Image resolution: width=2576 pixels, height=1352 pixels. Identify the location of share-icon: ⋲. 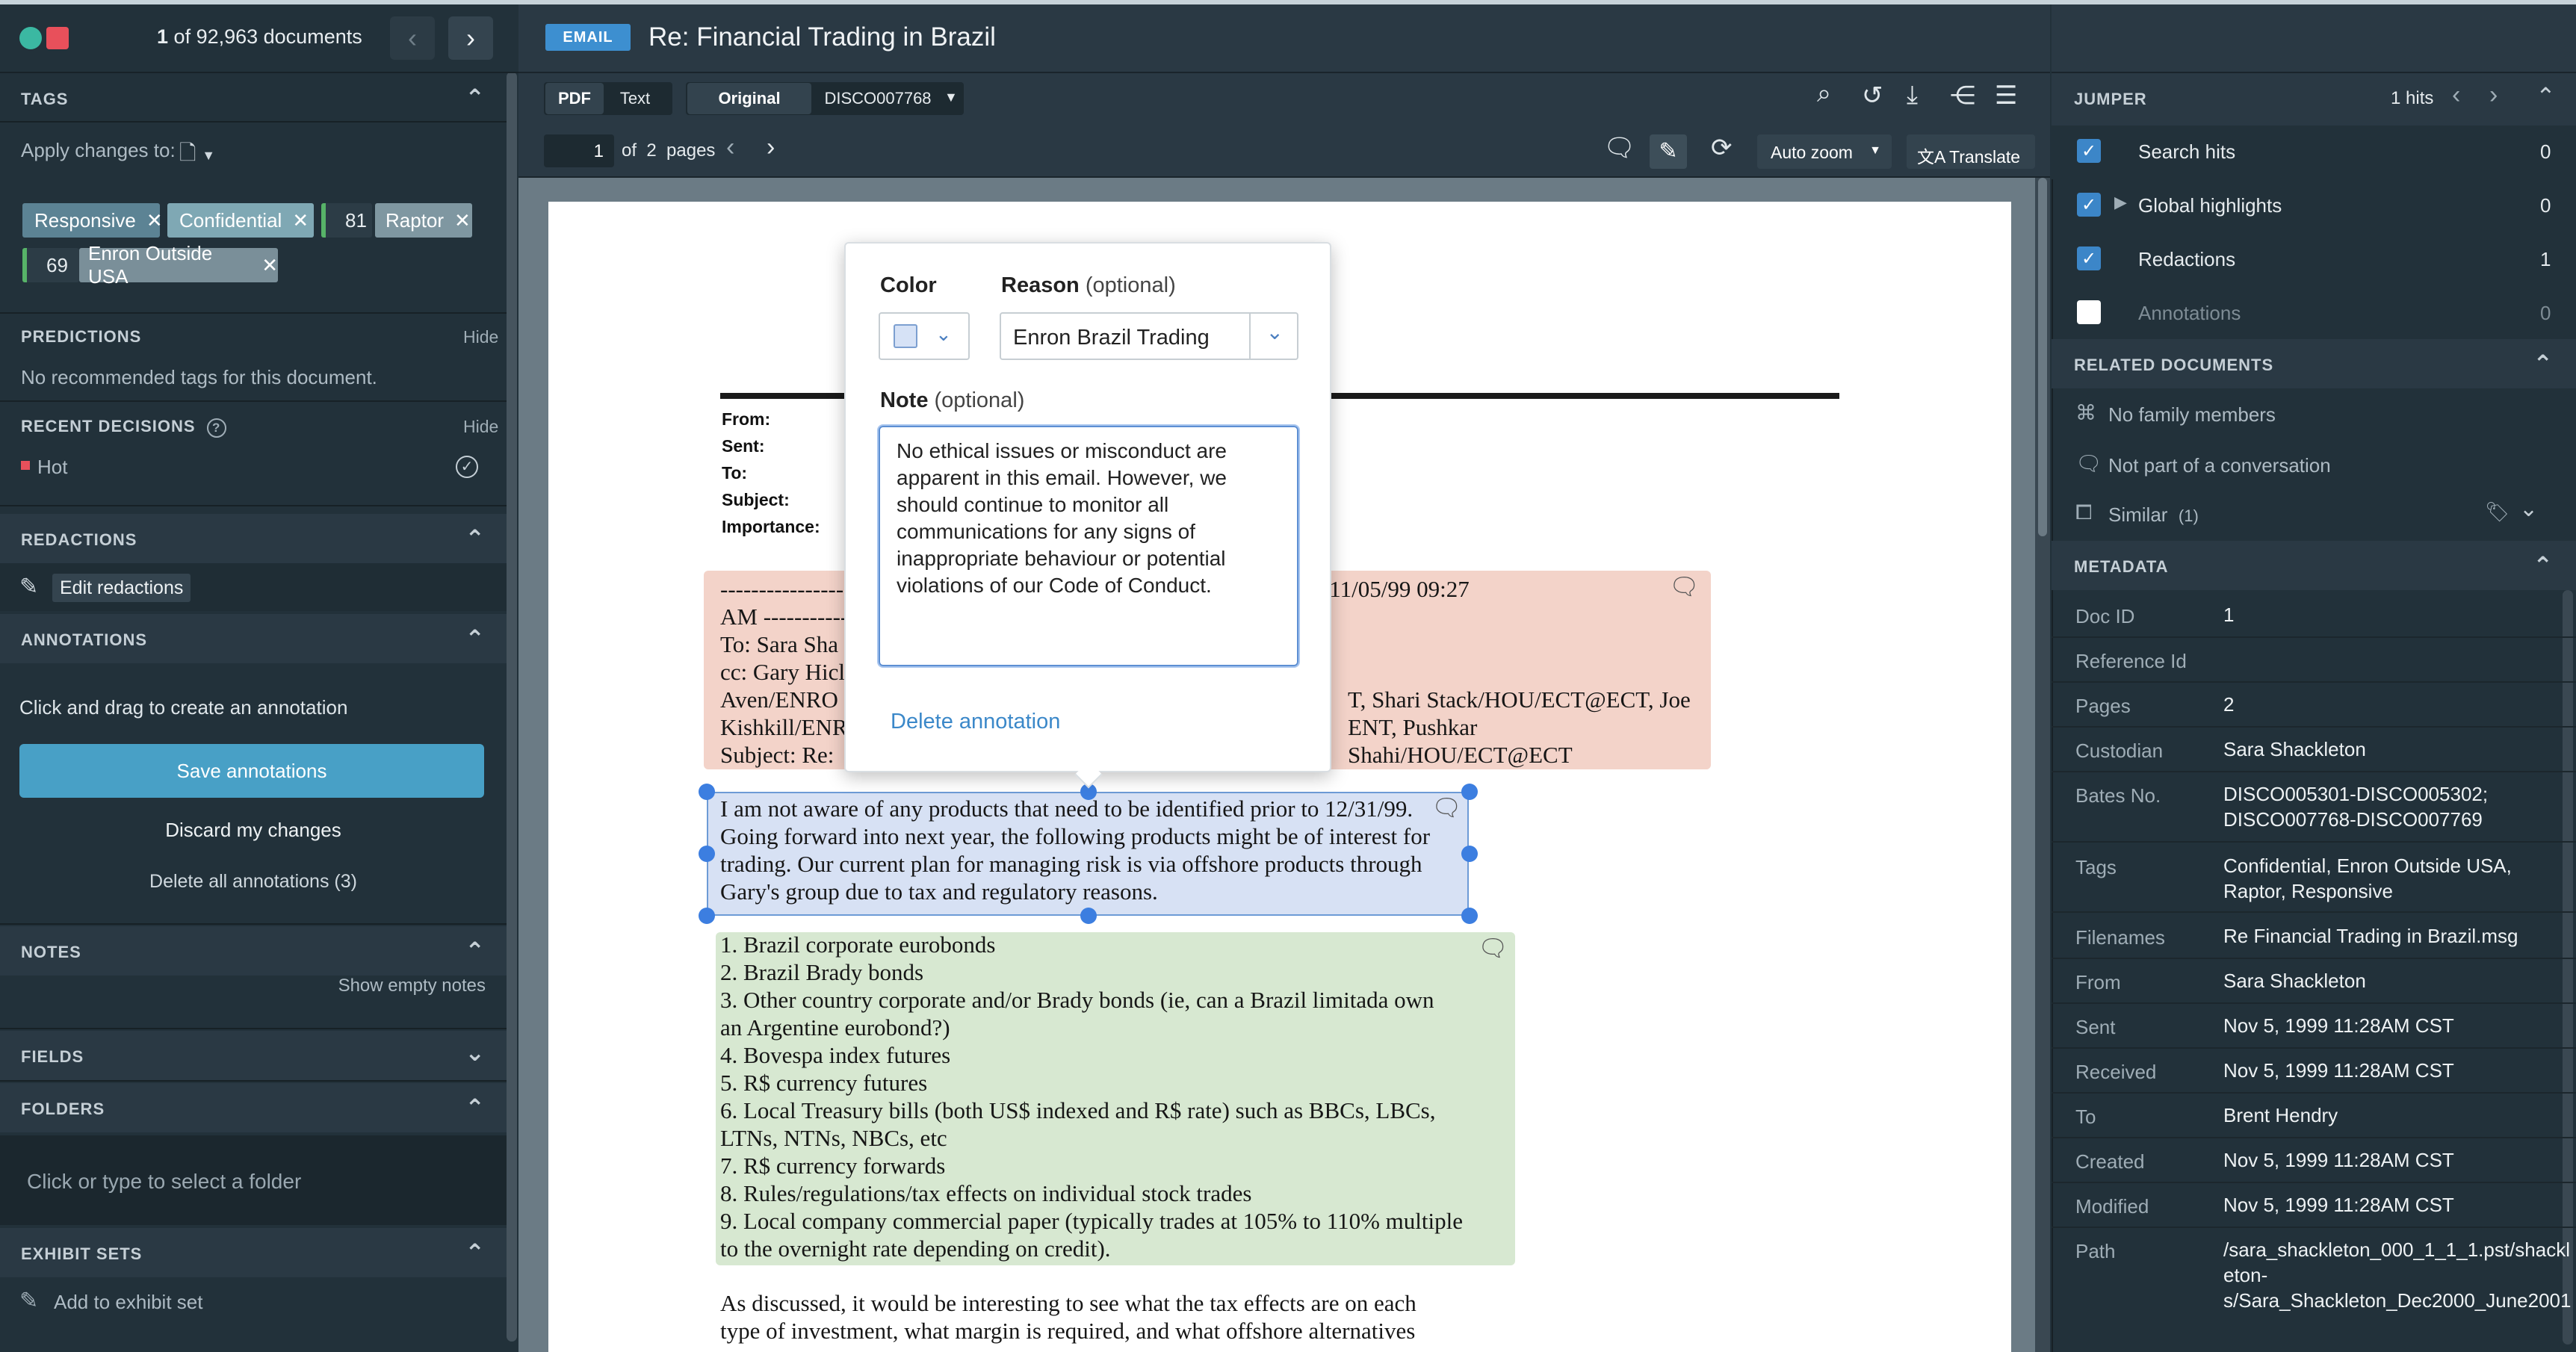
(1962, 96).